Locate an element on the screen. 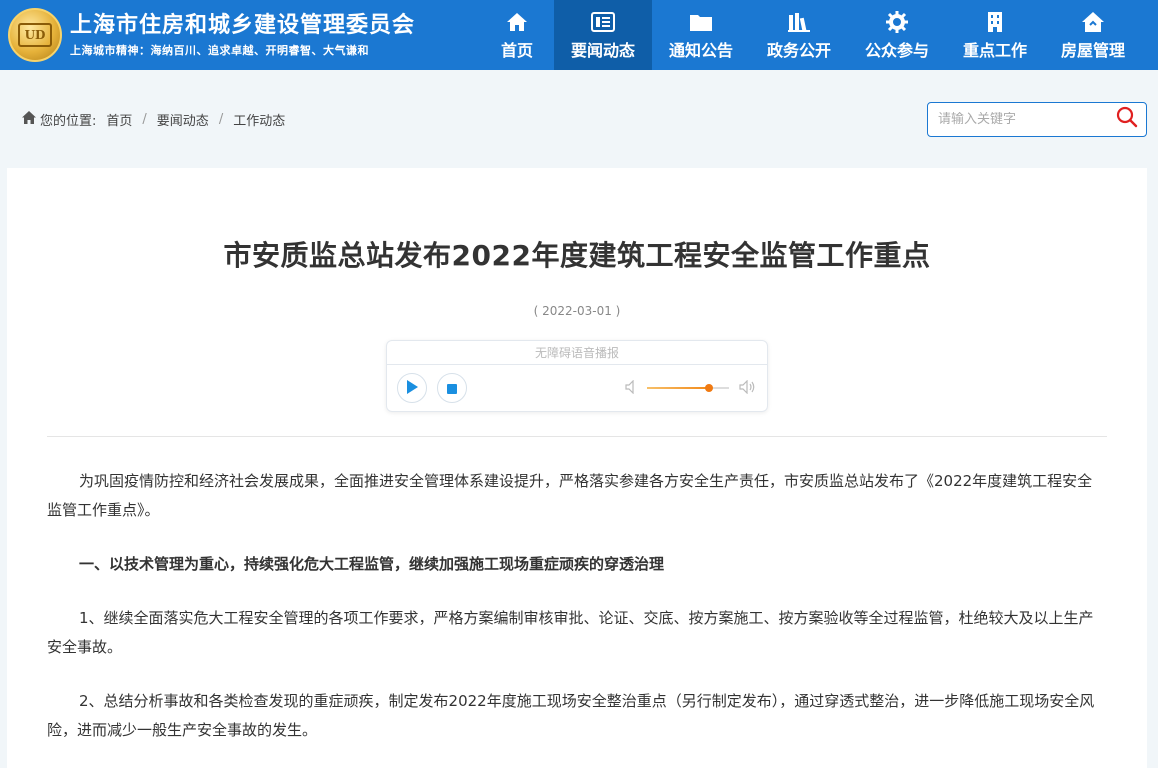 The image size is (1158, 768). article-date: ( 2022-03-01 ) is located at coordinates (577, 311).